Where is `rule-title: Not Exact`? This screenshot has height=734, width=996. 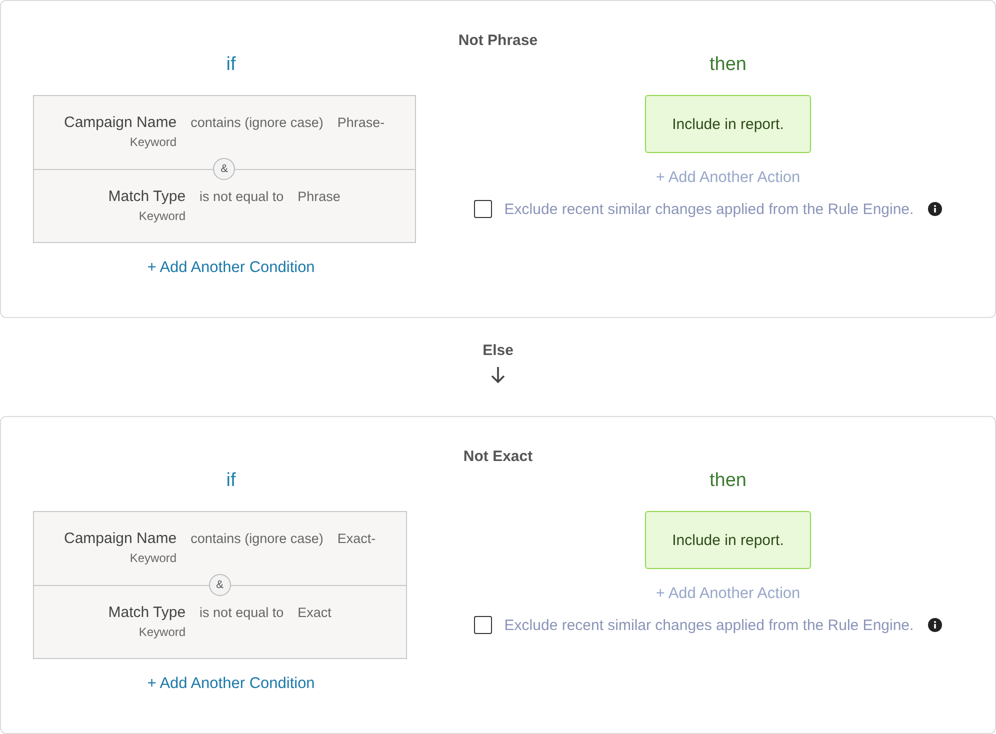
rule-title: Not Exact is located at coordinates (498, 457).